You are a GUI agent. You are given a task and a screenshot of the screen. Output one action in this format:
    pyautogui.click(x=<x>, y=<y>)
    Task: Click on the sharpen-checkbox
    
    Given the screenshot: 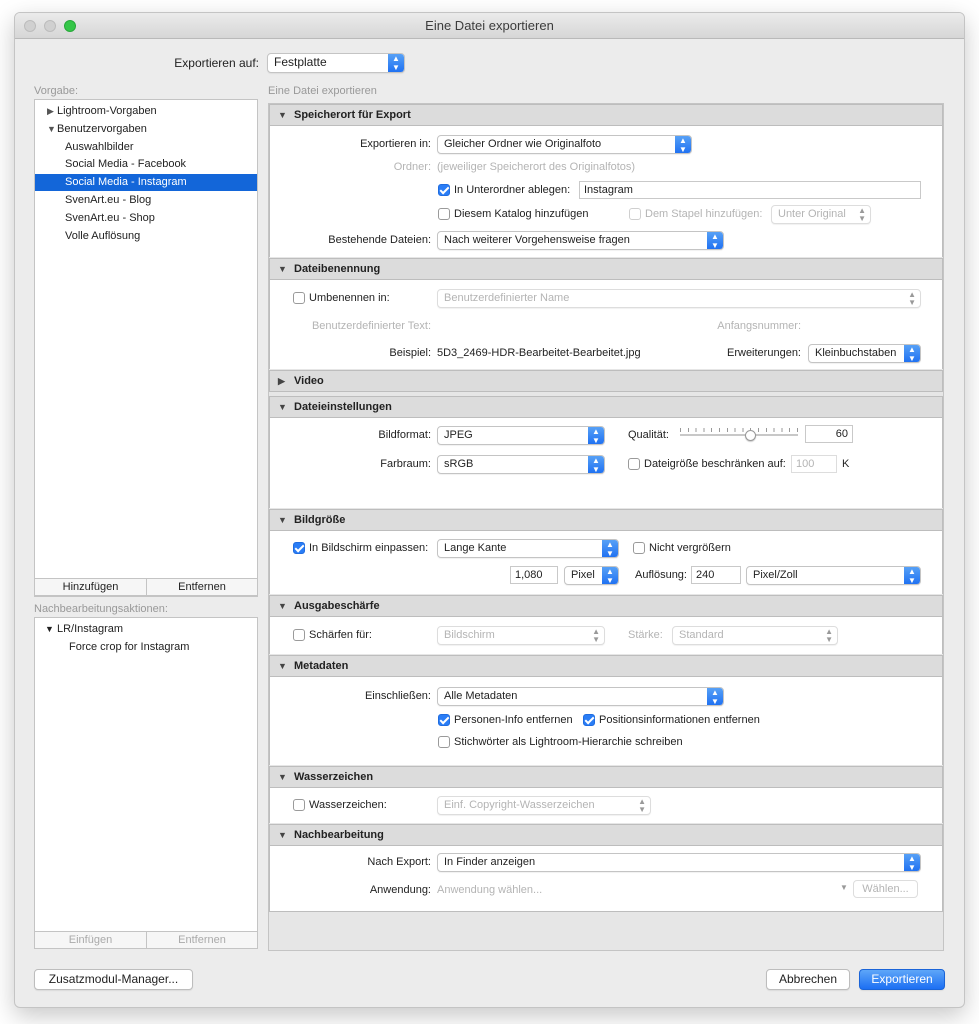 What is the action you would take?
    pyautogui.click(x=299, y=635)
    